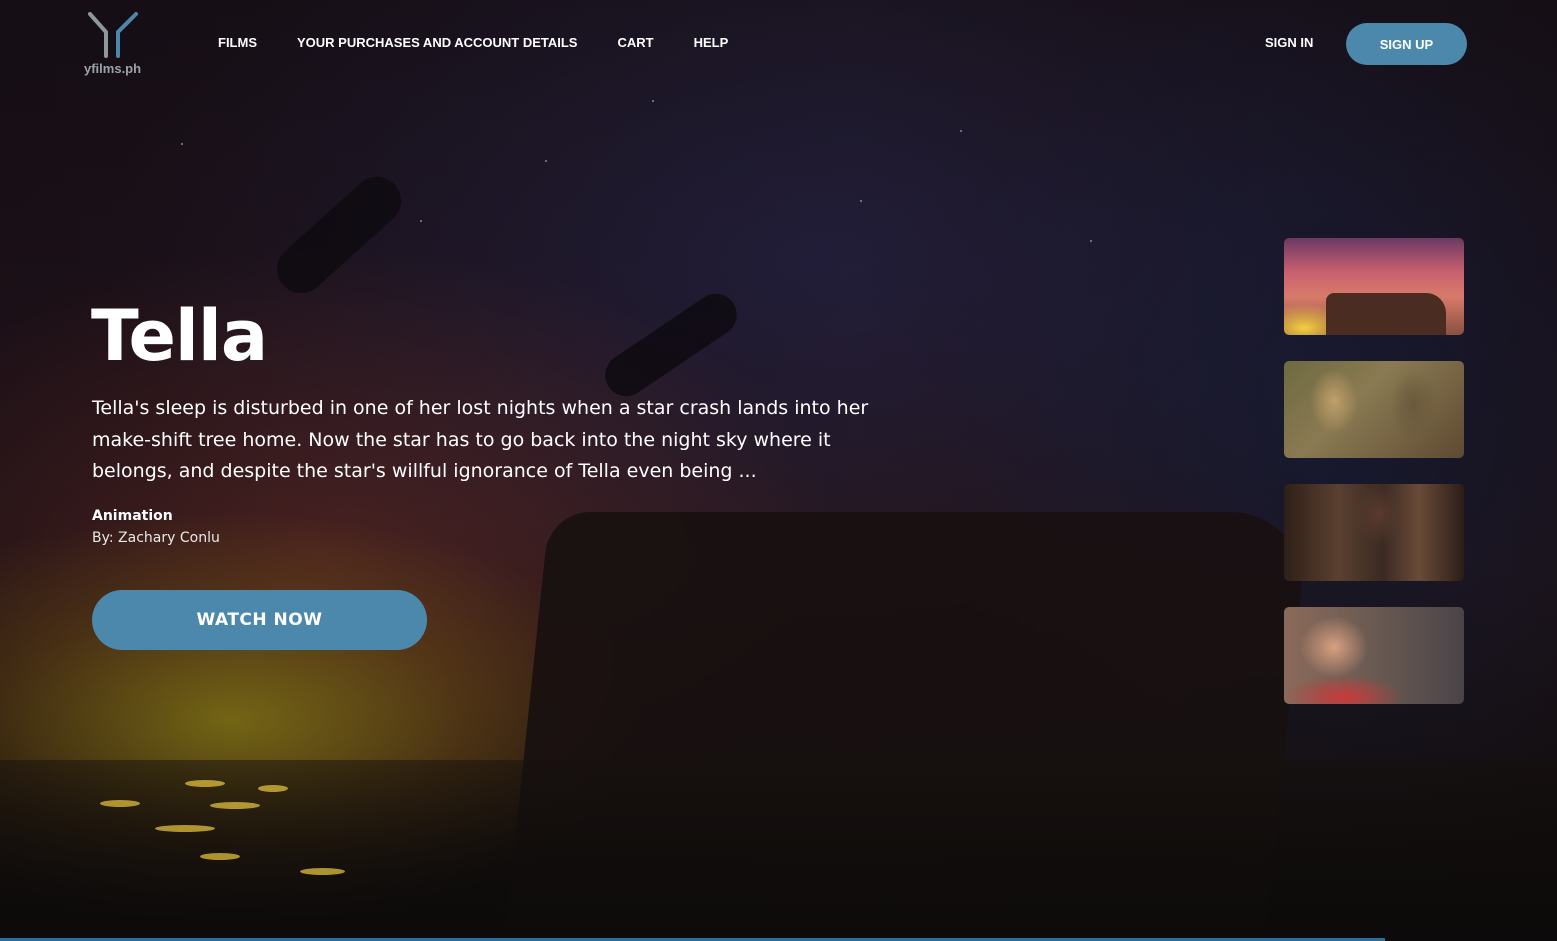 This screenshot has width=1557, height=941. Describe the element at coordinates (156, 538) in the screenshot. I see `film-author: By: Zachary Conlu` at that location.